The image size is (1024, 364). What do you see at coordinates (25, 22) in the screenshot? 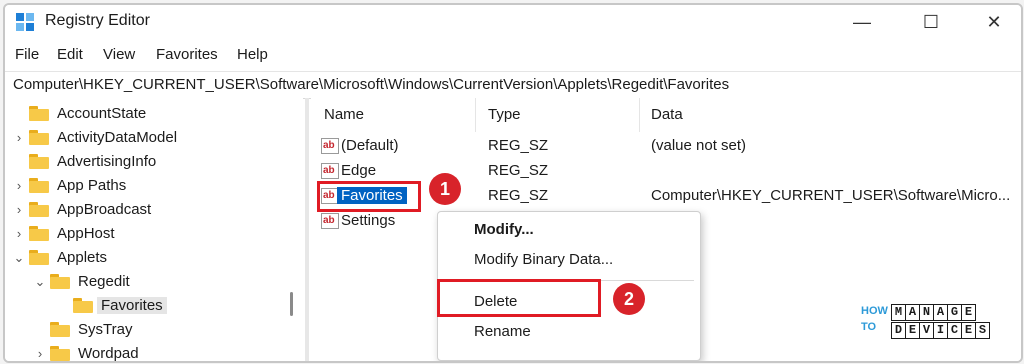
I see `registry-editor-icon` at bounding box center [25, 22].